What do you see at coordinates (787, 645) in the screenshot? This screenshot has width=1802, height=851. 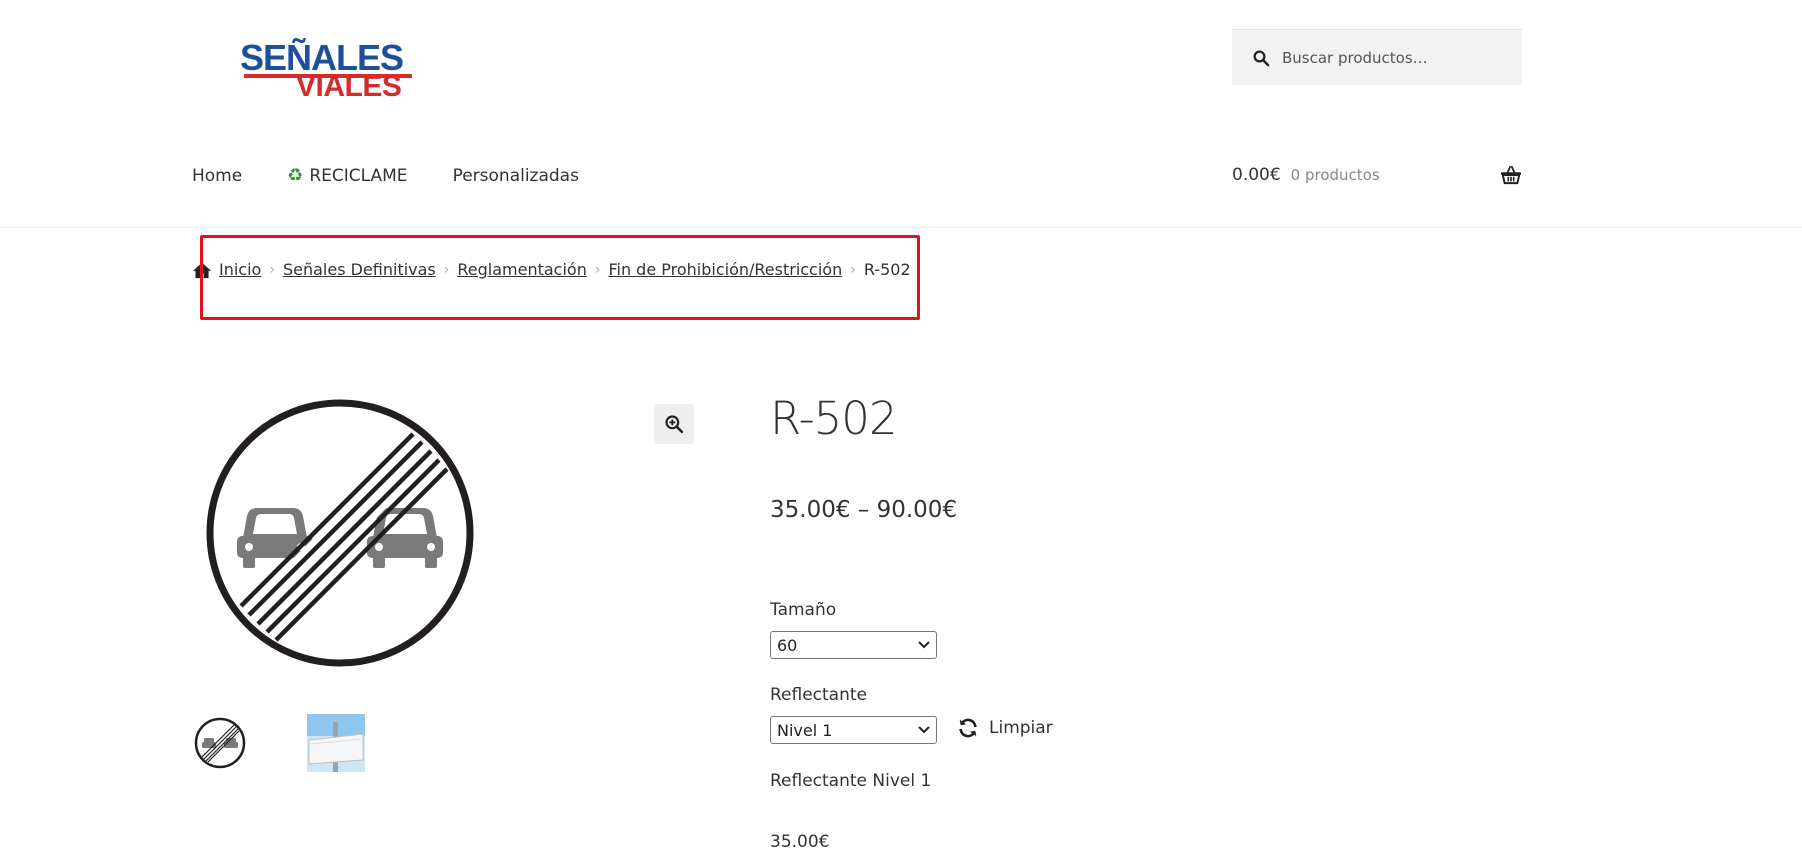 I see `size-select-value: 60` at bounding box center [787, 645].